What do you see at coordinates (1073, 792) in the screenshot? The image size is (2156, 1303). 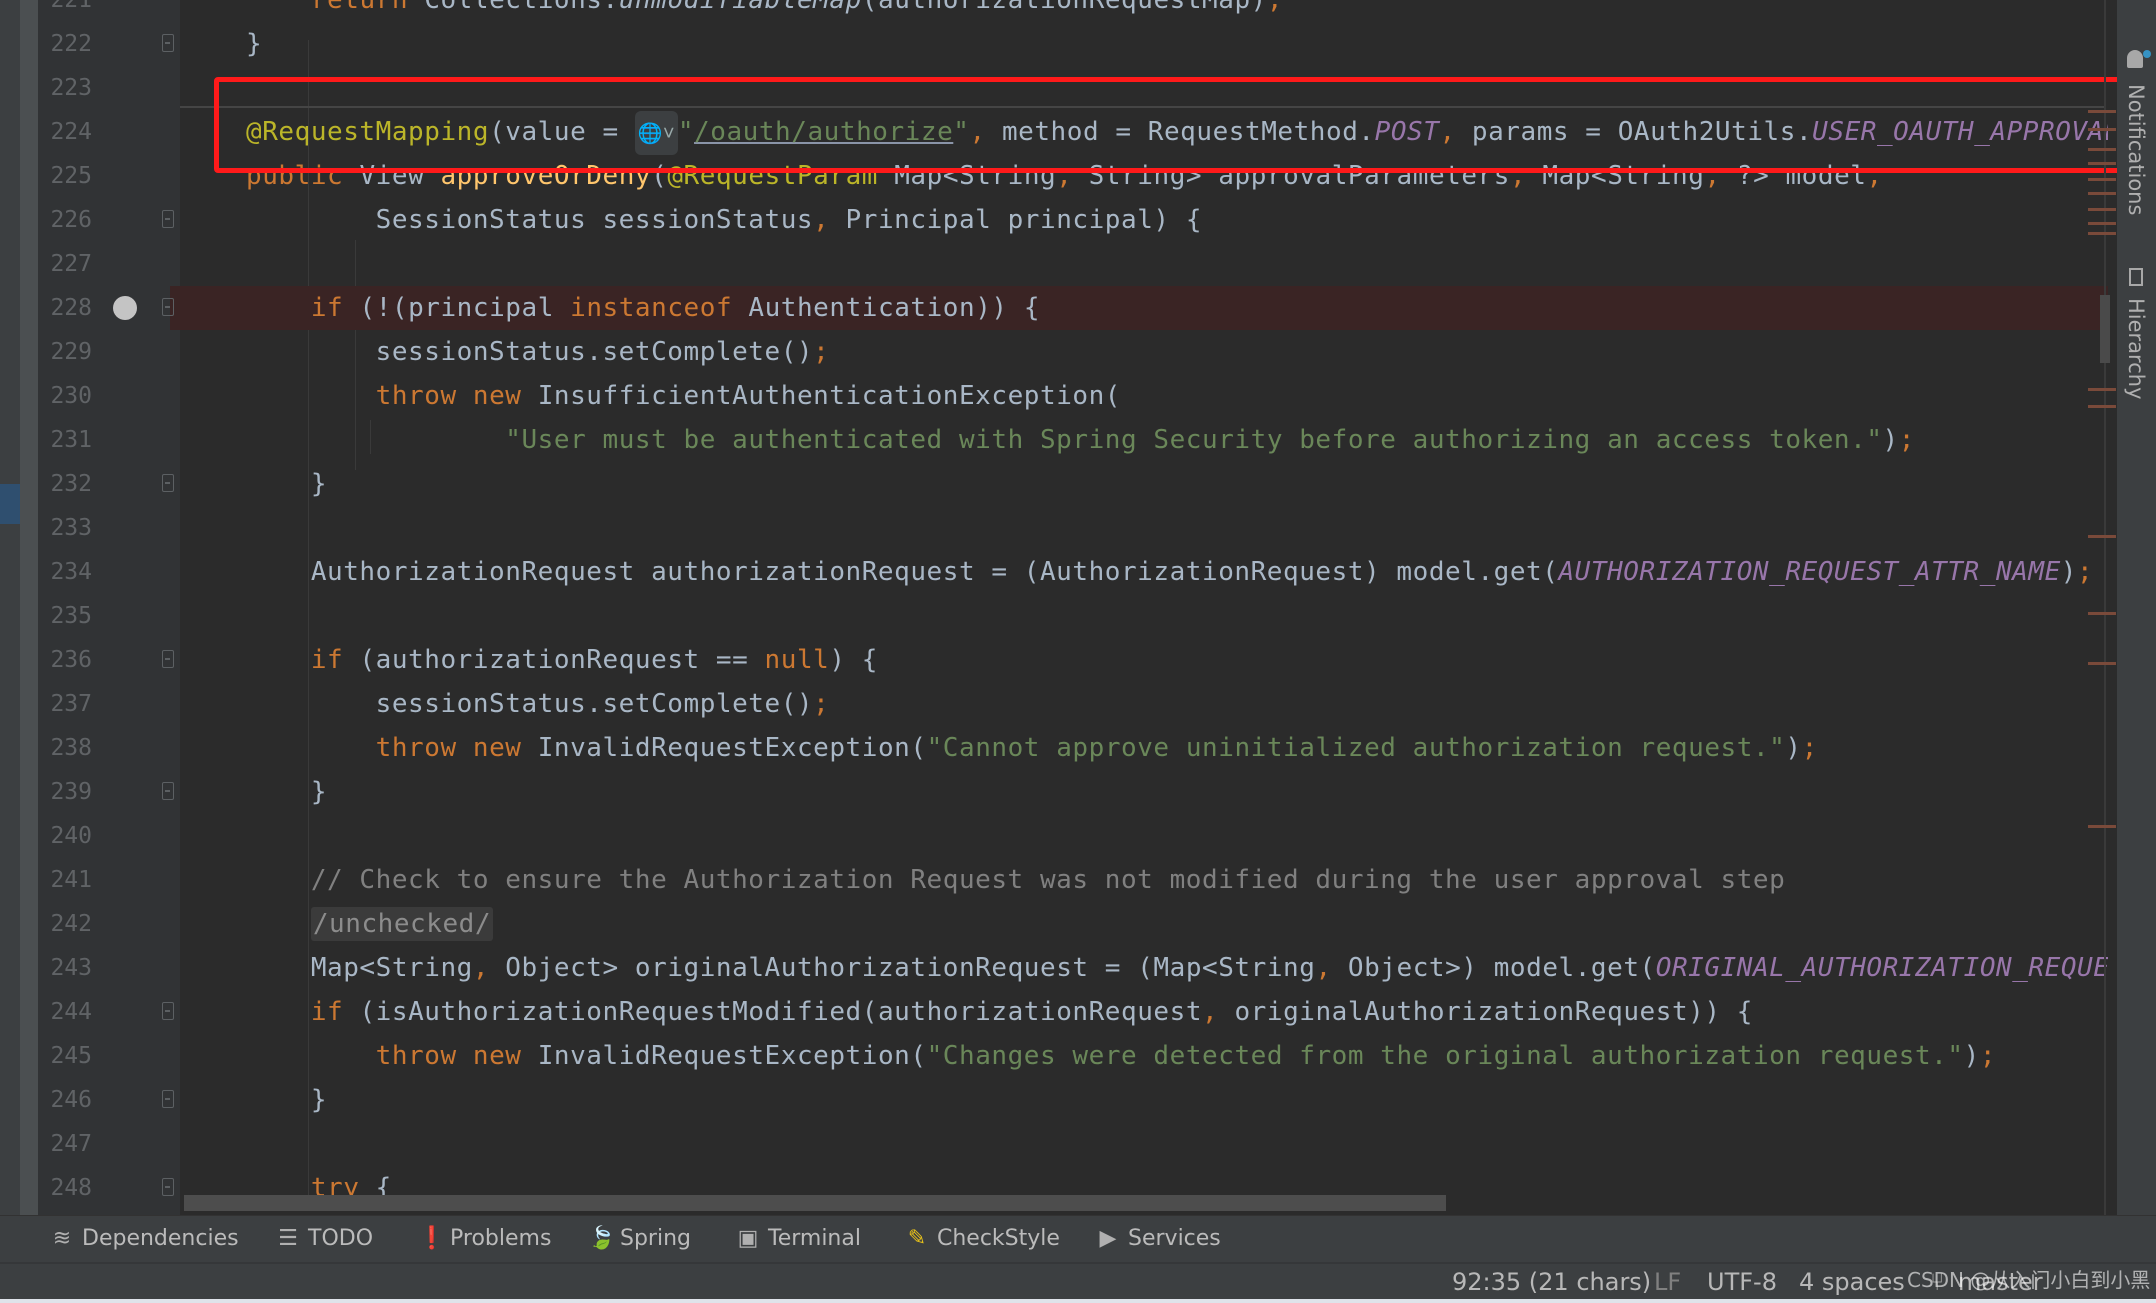 I see `code-line: 239 }` at bounding box center [1073, 792].